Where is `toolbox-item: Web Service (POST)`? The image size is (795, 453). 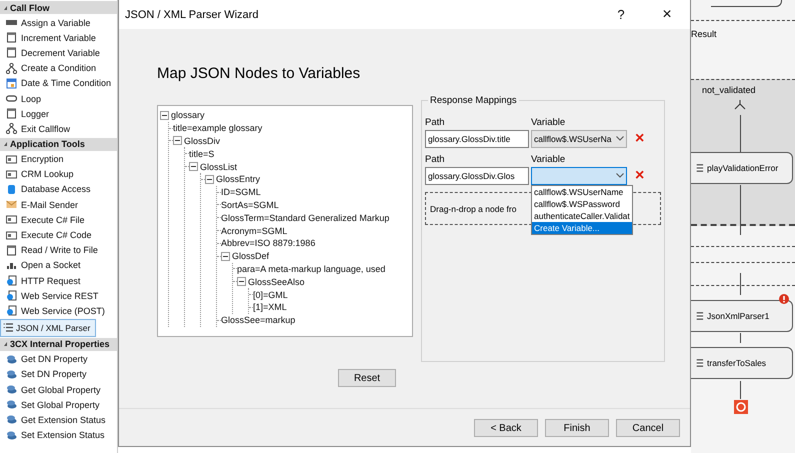
toolbox-item: Web Service (POST) is located at coordinates (58, 311).